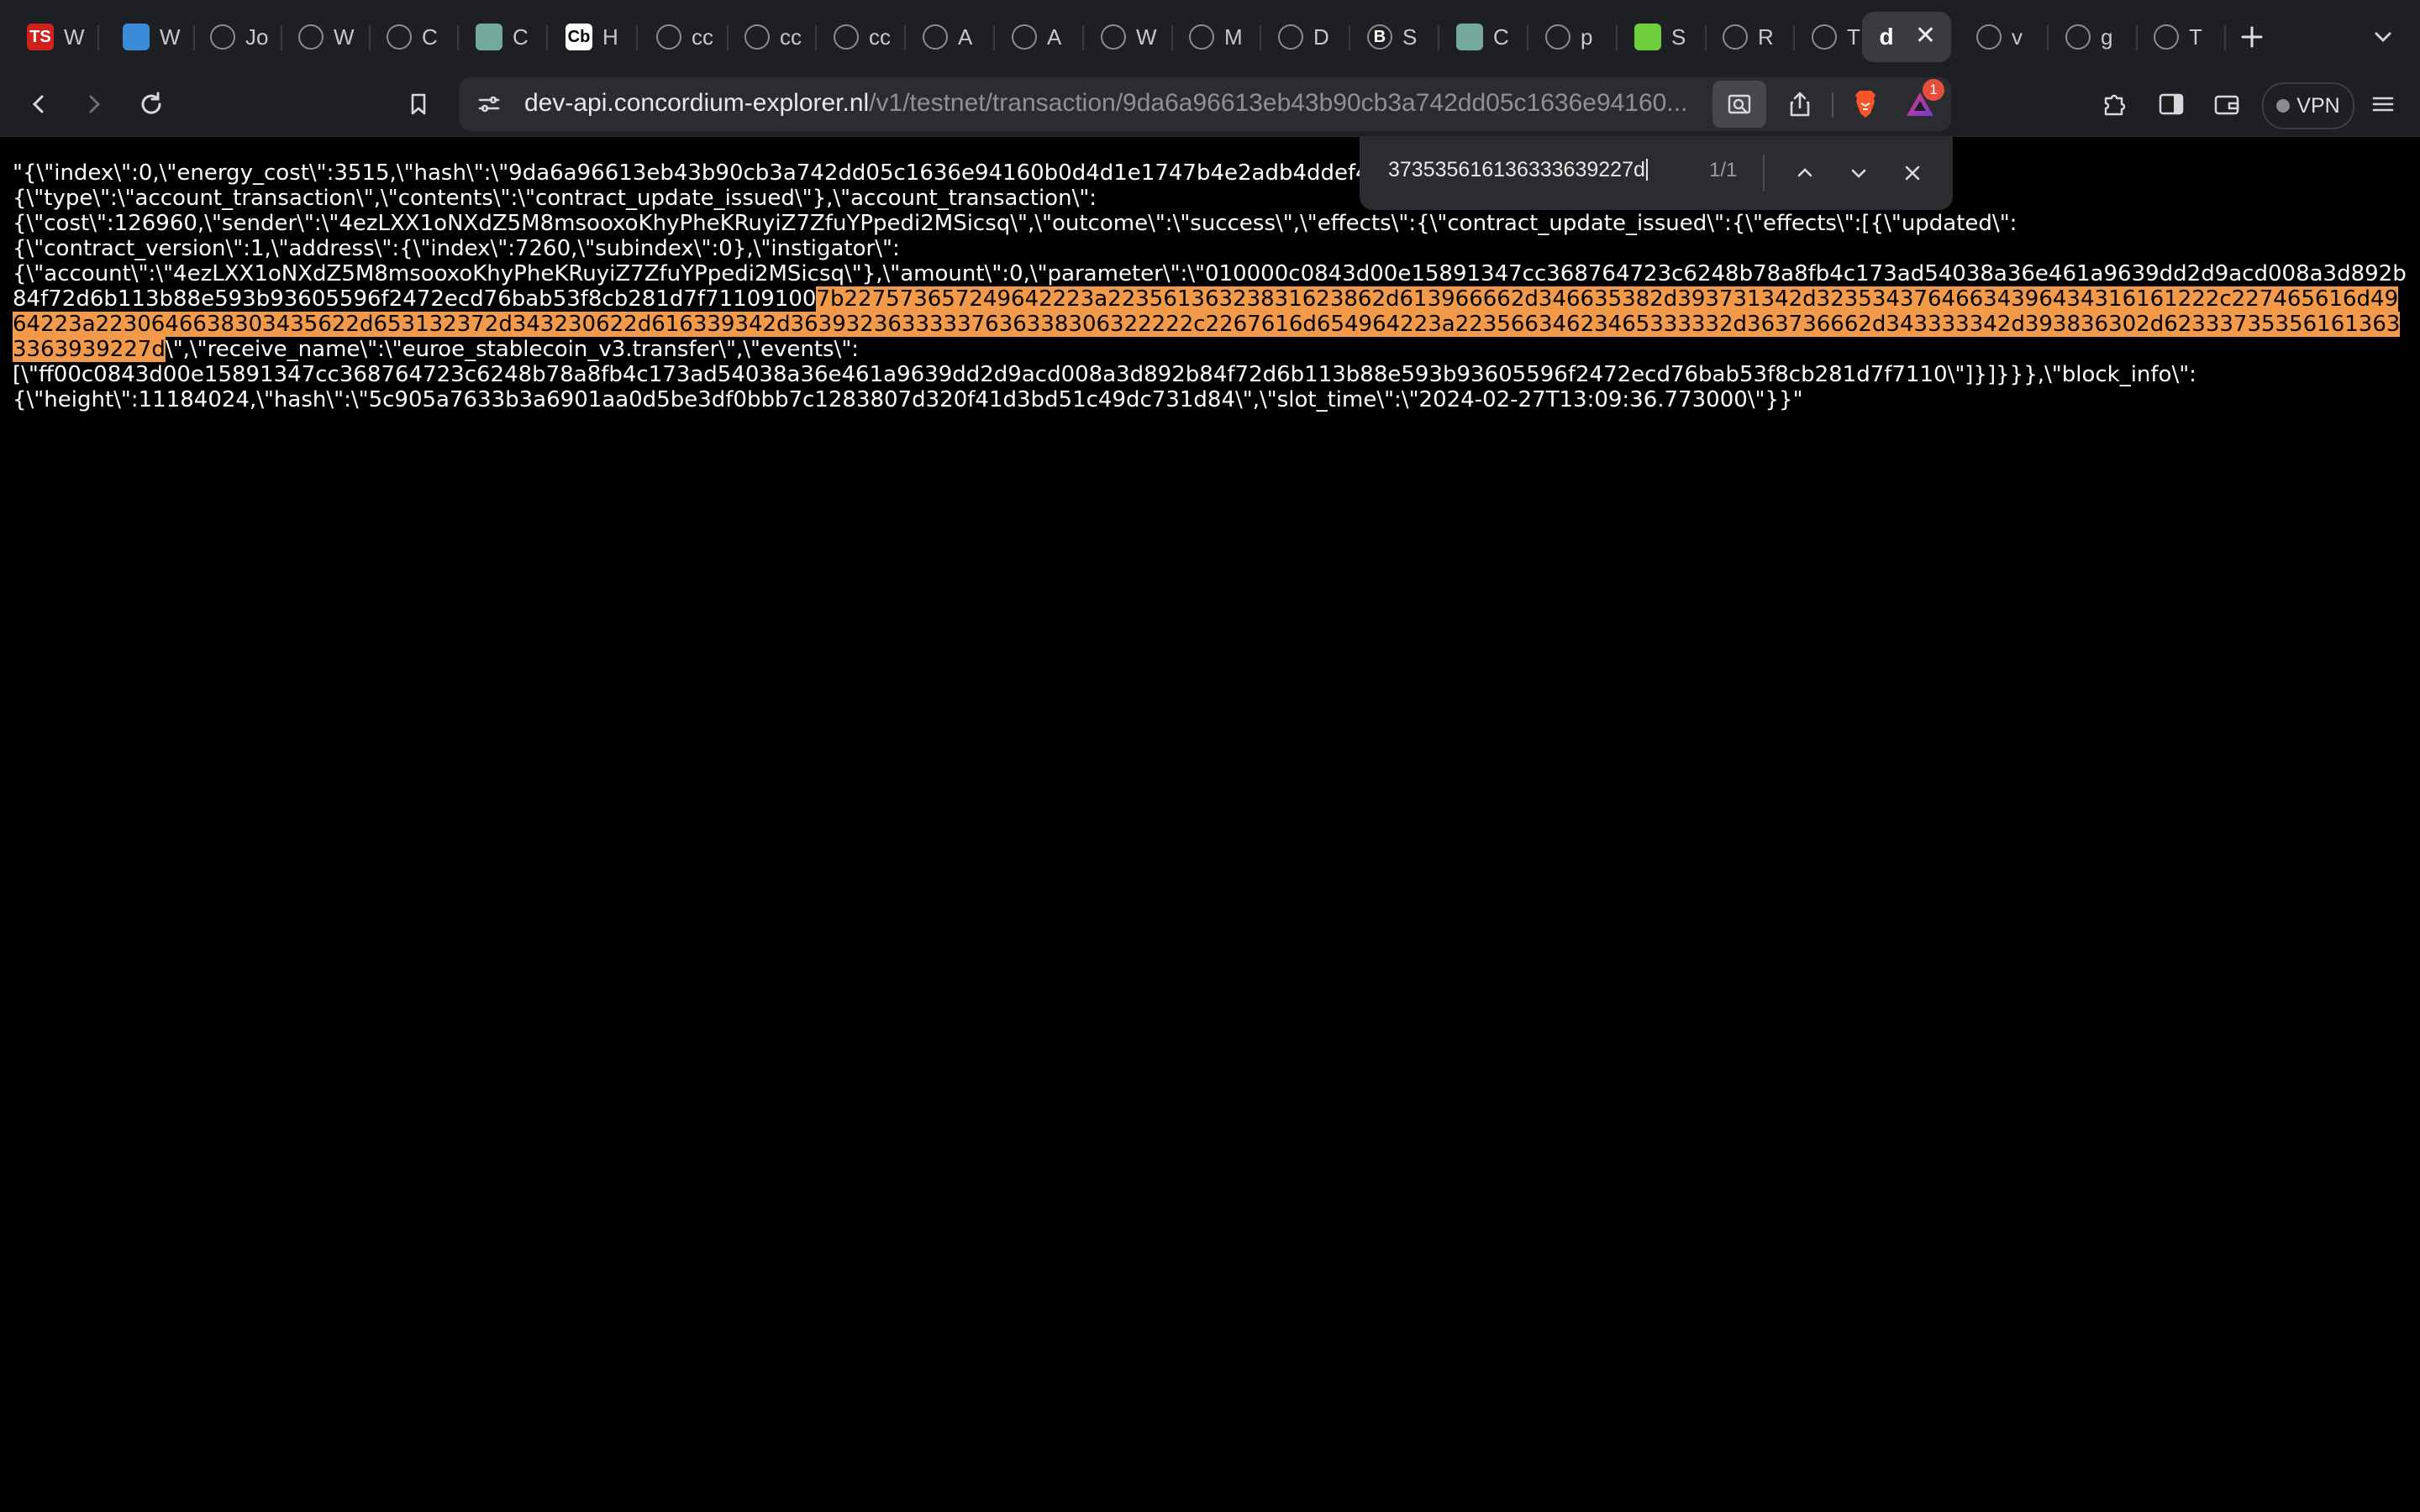 This screenshot has height=1512, width=2420. What do you see at coordinates (489, 104) in the screenshot?
I see `site-info-button` at bounding box center [489, 104].